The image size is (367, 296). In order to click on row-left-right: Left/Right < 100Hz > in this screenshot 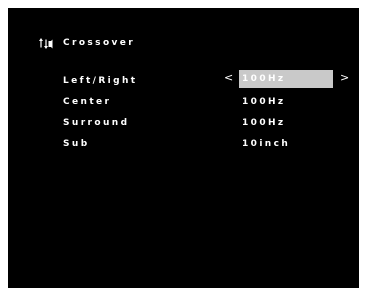, I will do `click(183, 79)`.